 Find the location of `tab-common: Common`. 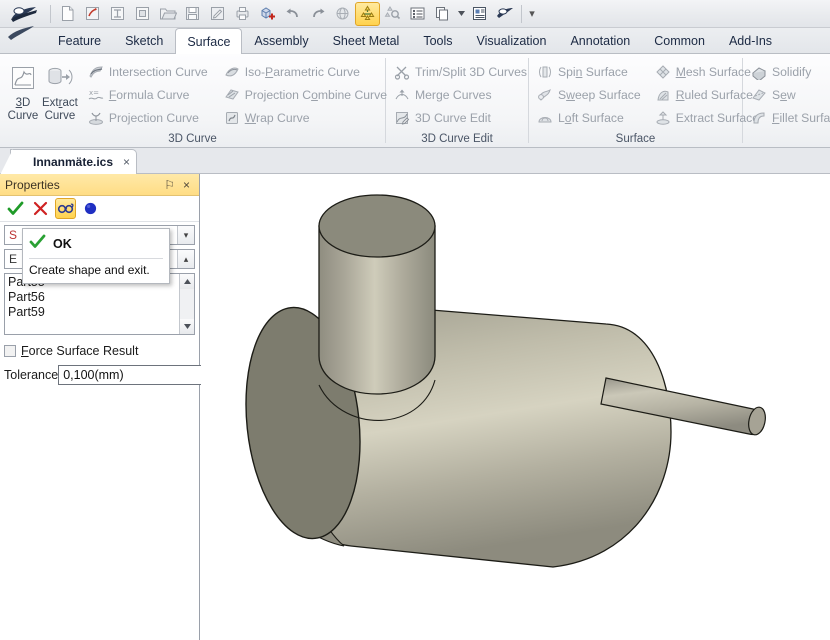

tab-common: Common is located at coordinates (679, 40).